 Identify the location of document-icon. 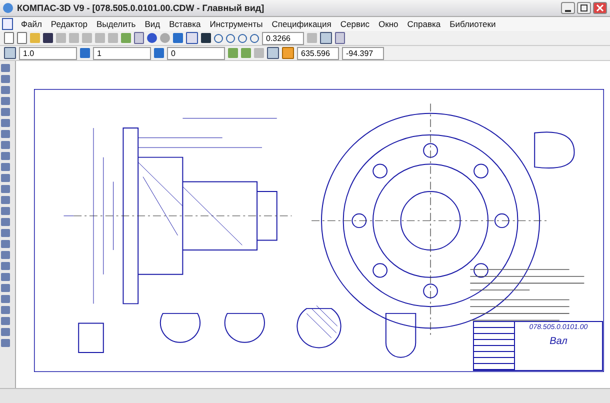
(7, 24).